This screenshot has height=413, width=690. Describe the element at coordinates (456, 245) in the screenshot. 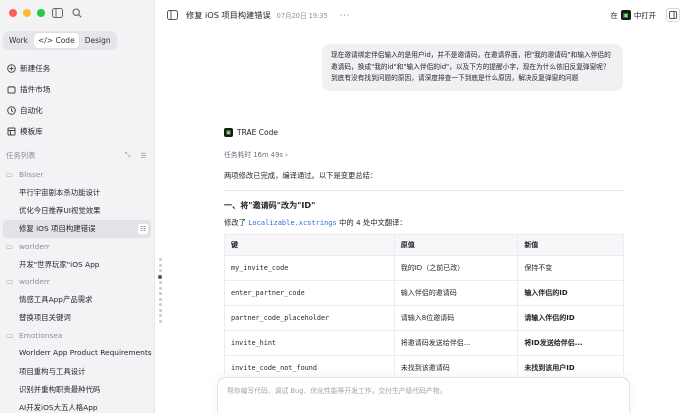

I see `column-header: 原值` at that location.